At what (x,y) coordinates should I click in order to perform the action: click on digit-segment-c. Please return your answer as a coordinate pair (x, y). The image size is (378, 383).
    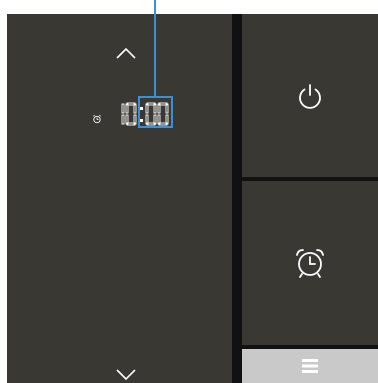
    Looking at the image, I should click on (123, 119).